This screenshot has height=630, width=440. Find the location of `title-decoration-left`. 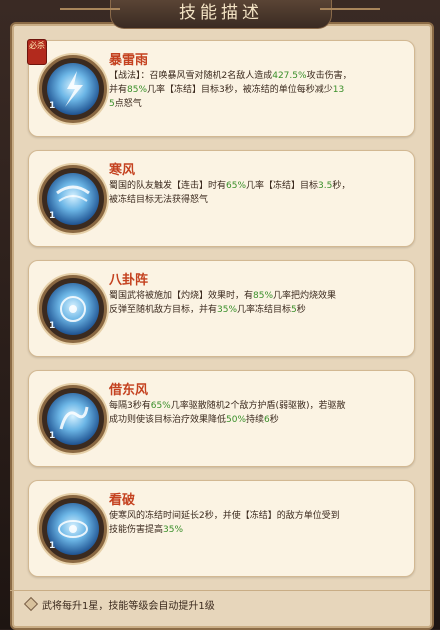

title-decoration-left is located at coordinates (90, 9).